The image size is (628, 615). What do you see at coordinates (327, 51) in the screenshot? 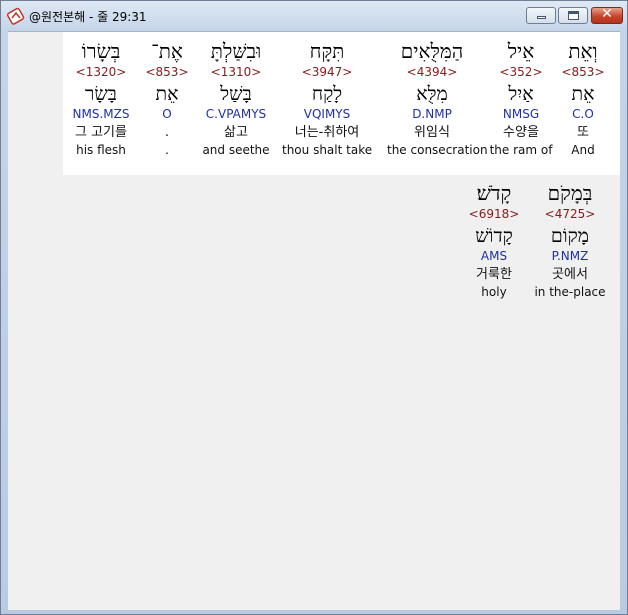
I see `hebrew-word: תִּקָּח` at bounding box center [327, 51].